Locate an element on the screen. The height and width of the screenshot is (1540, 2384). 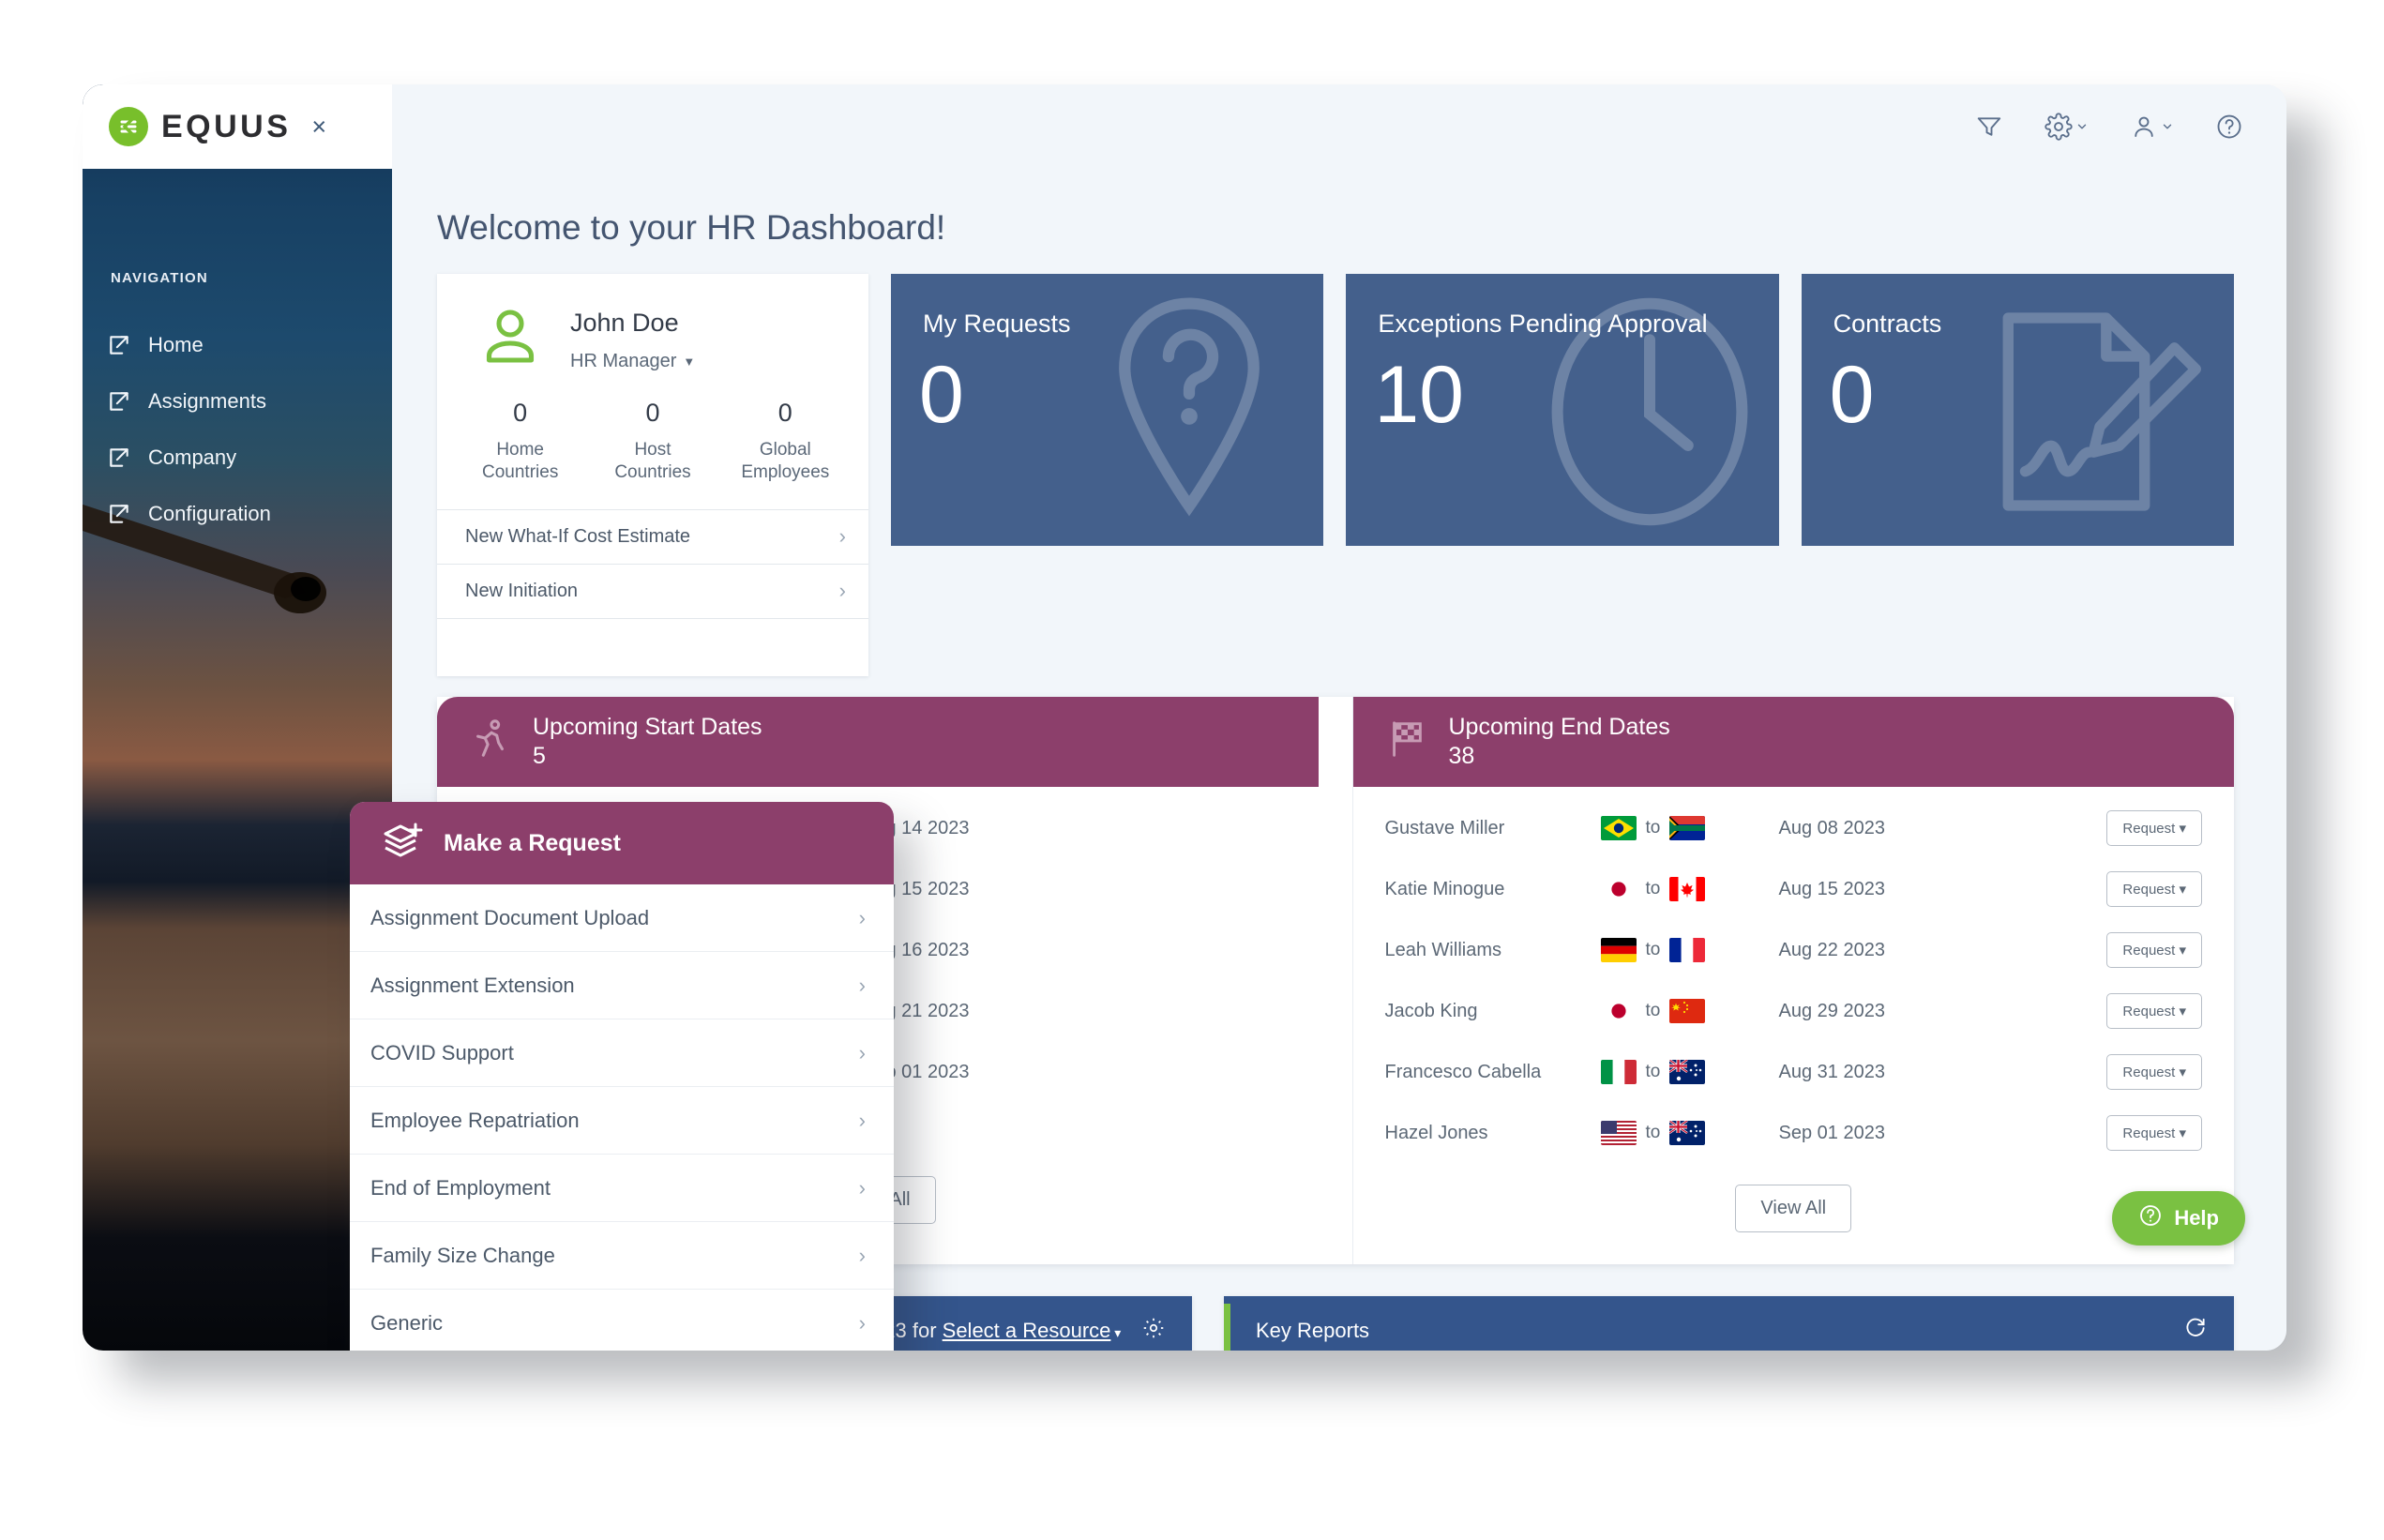
select-resource-link: Select a Resource is located at coordinates (1027, 1330).